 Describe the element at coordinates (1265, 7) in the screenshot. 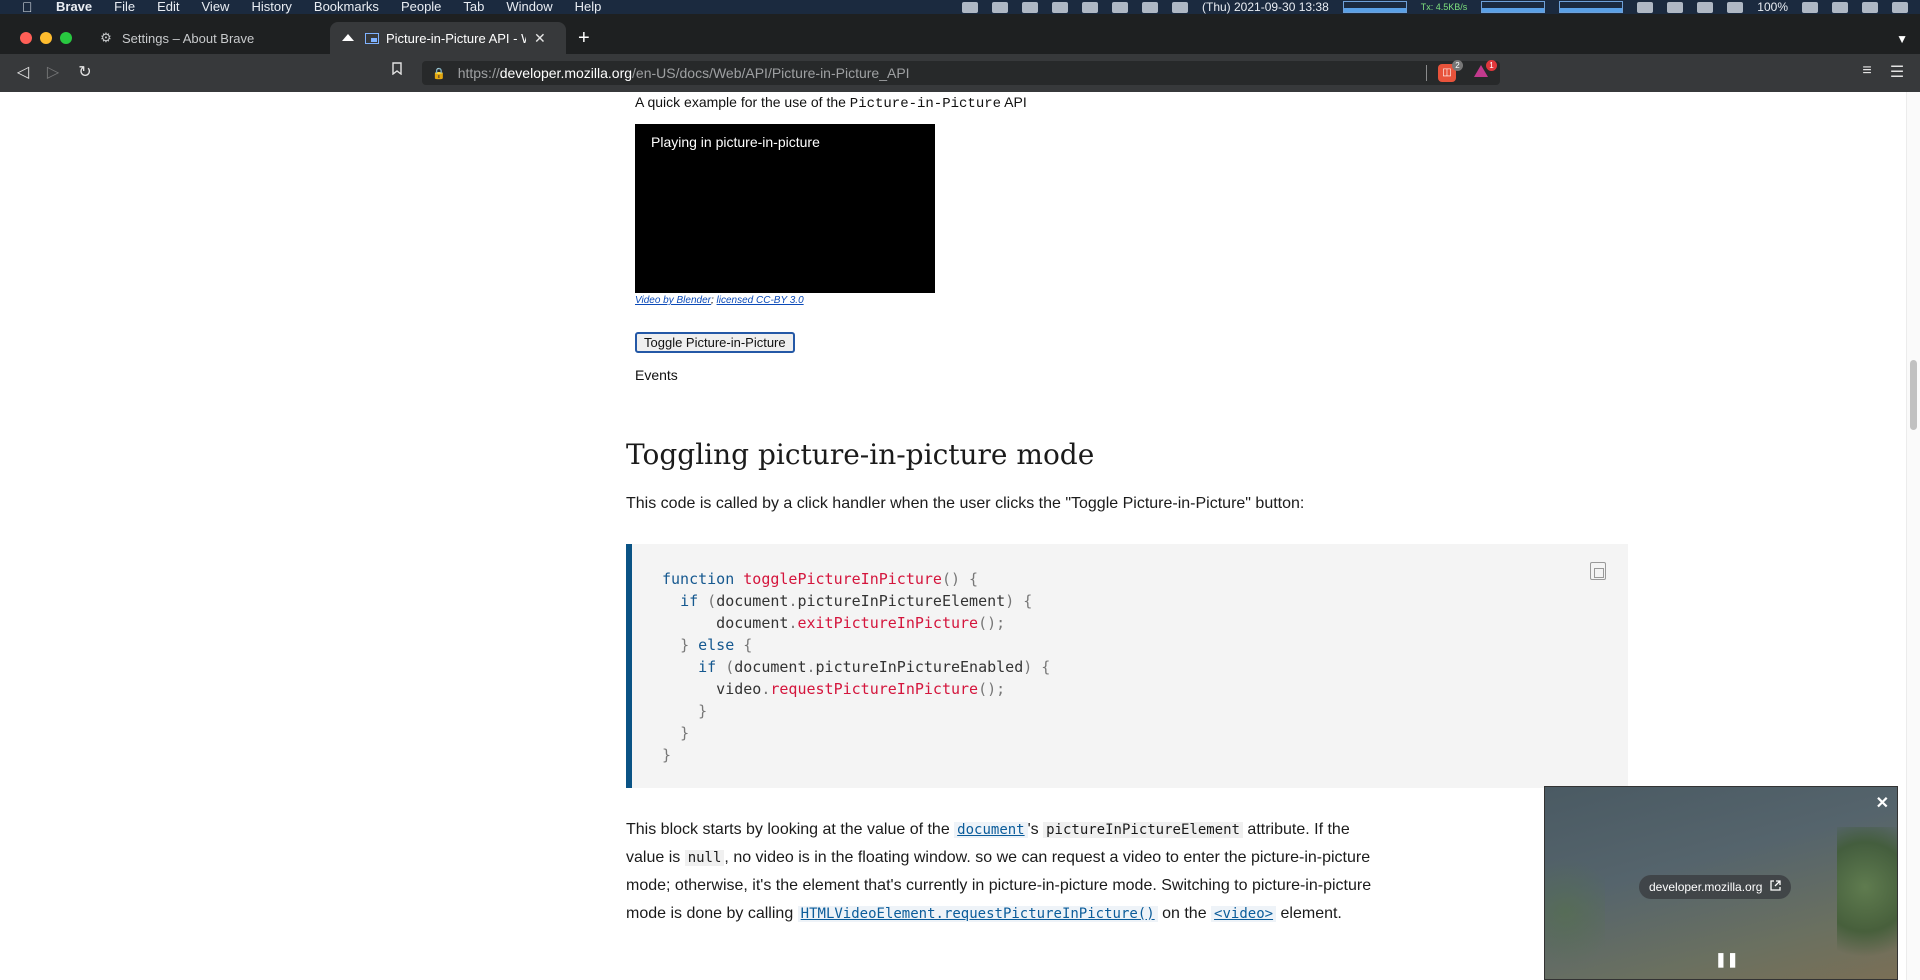

I see `menubar-clock: (Thu) 2021-09-30 13:38` at that location.